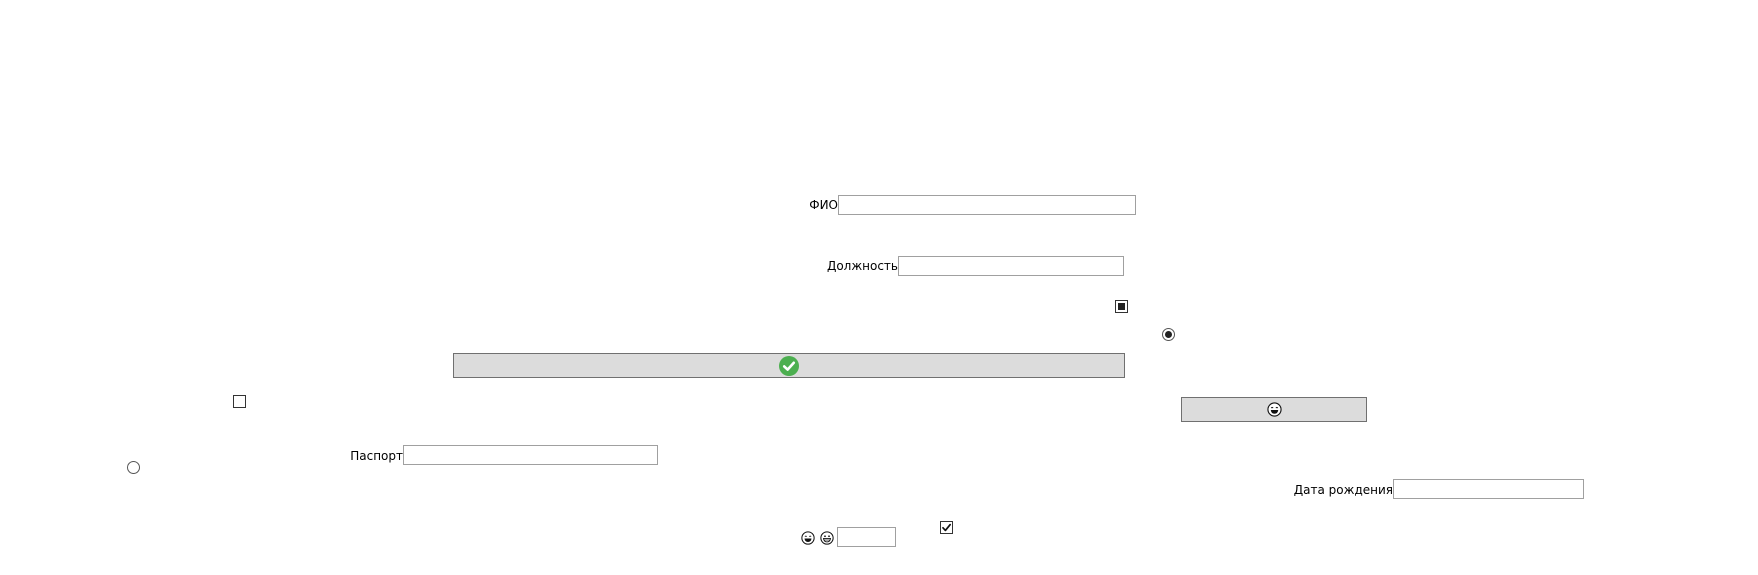 Image resolution: width=1758 pixels, height=575 pixels. Describe the element at coordinates (1343, 490) in the screenshot. I see `birthdate-label: Дата рождения` at that location.